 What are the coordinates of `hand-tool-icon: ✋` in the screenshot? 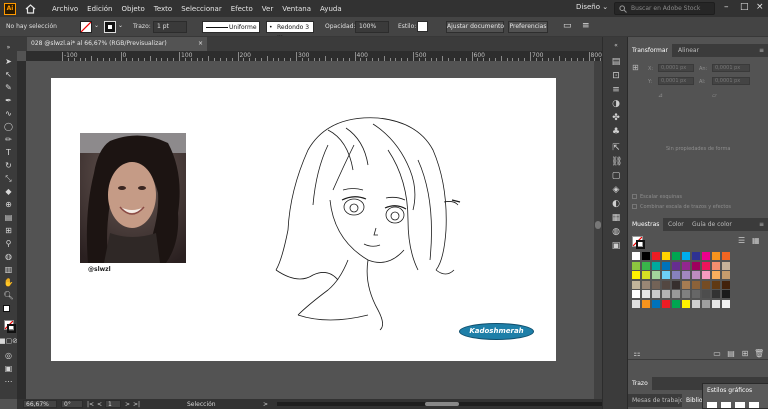 It's located at (8, 282).